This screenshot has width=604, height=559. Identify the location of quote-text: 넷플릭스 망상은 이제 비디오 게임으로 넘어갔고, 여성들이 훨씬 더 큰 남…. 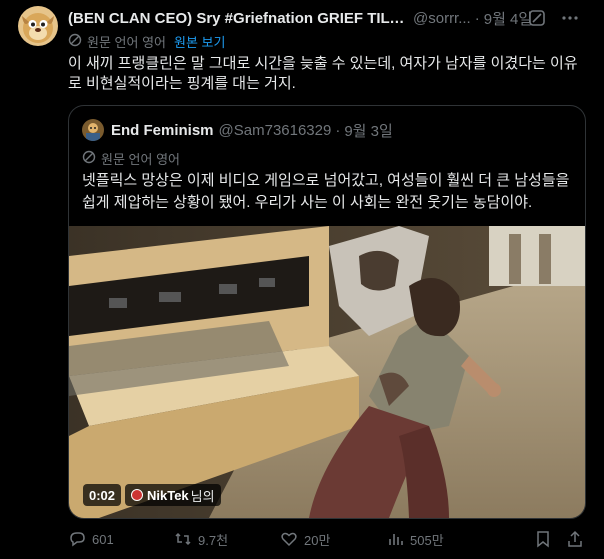
(326, 191).